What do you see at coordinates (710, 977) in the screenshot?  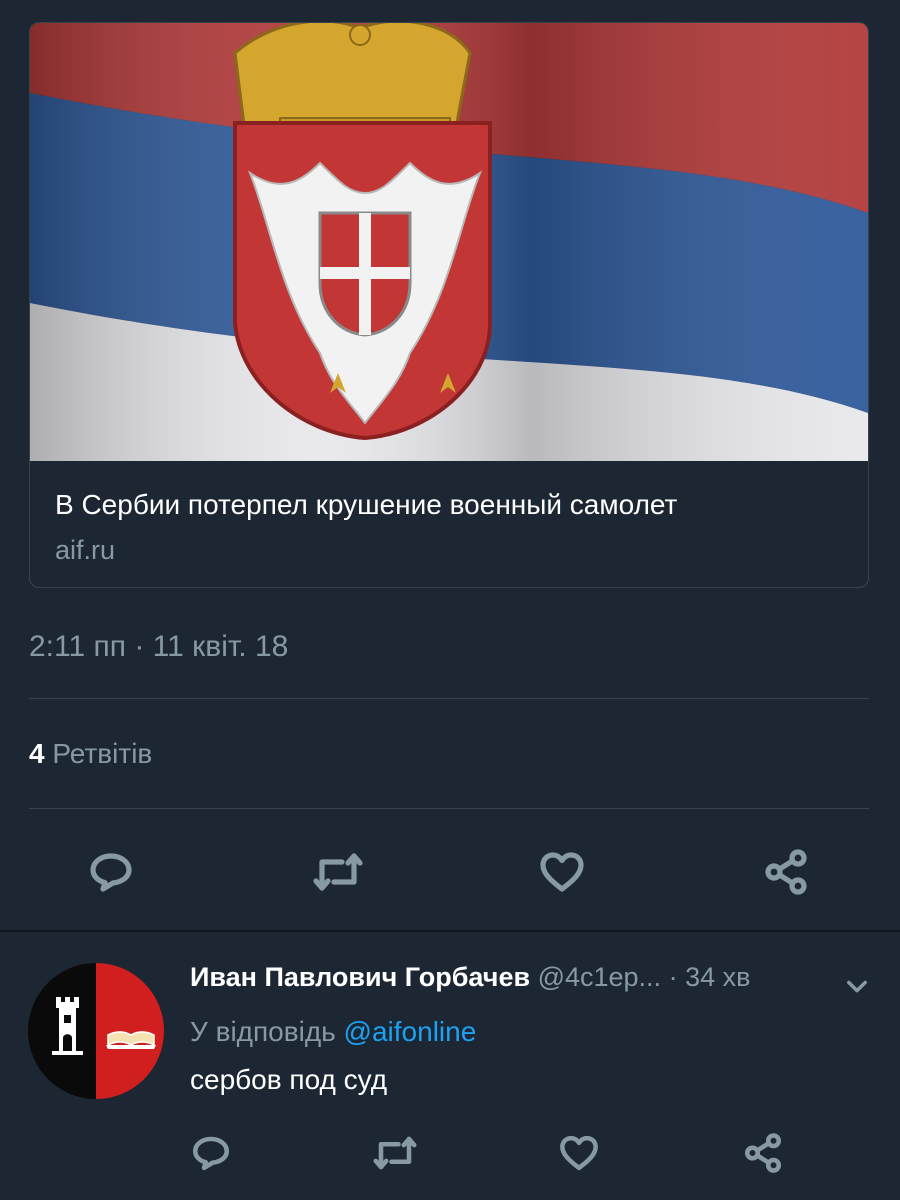 I see `reply-time: · 34 хв` at bounding box center [710, 977].